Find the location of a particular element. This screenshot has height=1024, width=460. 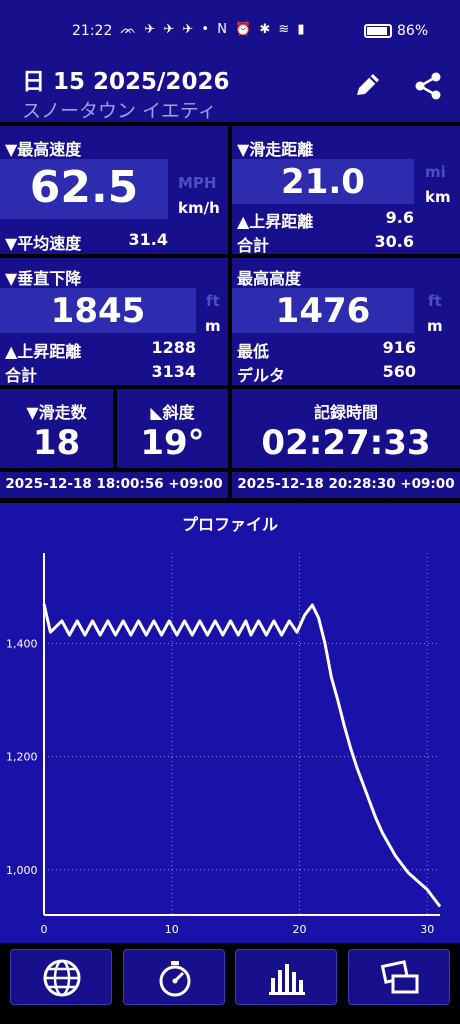

cards-icon is located at coordinates (399, 977).